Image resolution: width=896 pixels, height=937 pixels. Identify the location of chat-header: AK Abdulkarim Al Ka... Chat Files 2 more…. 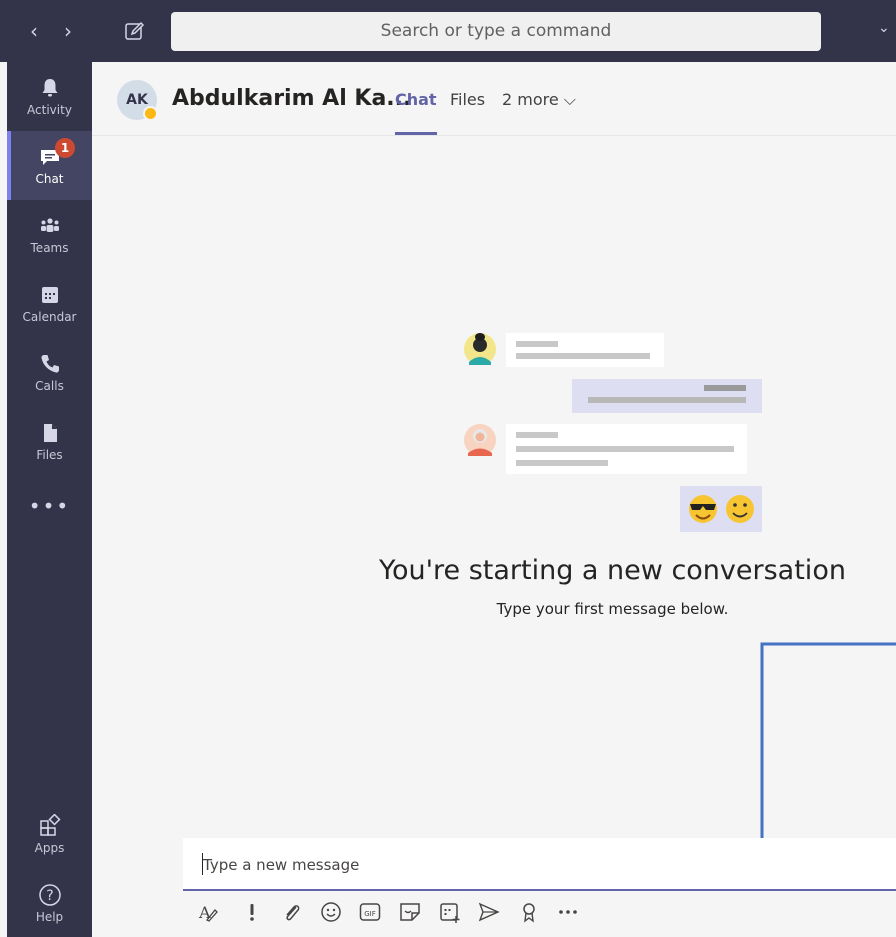
(494, 99).